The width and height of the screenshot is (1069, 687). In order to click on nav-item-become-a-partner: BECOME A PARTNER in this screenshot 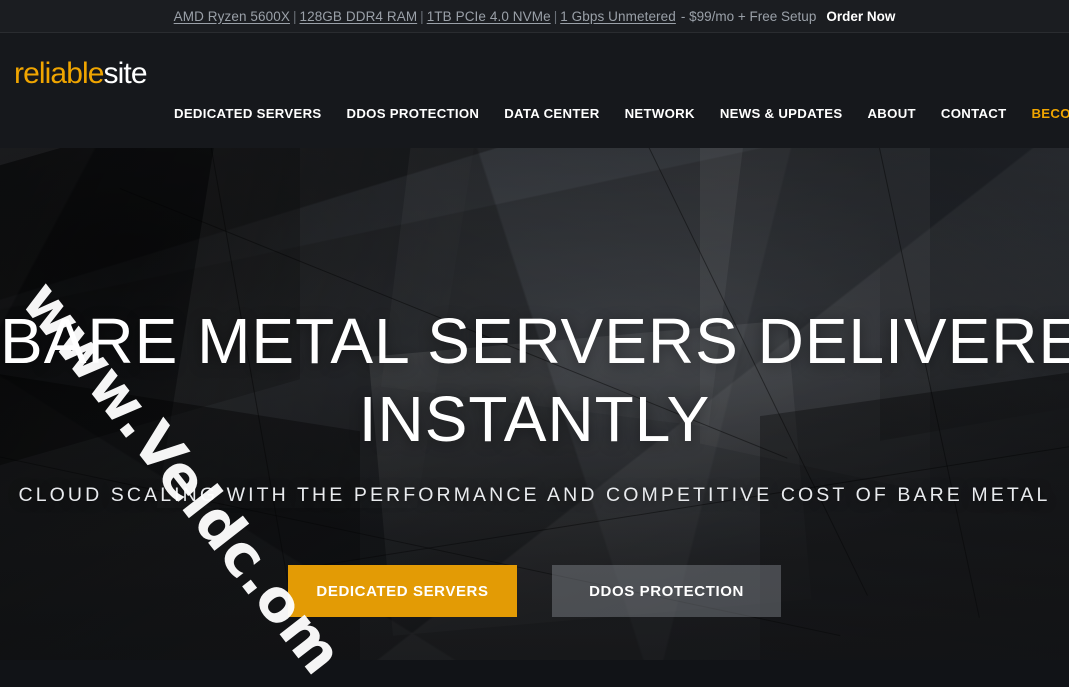, I will do `click(1050, 113)`.